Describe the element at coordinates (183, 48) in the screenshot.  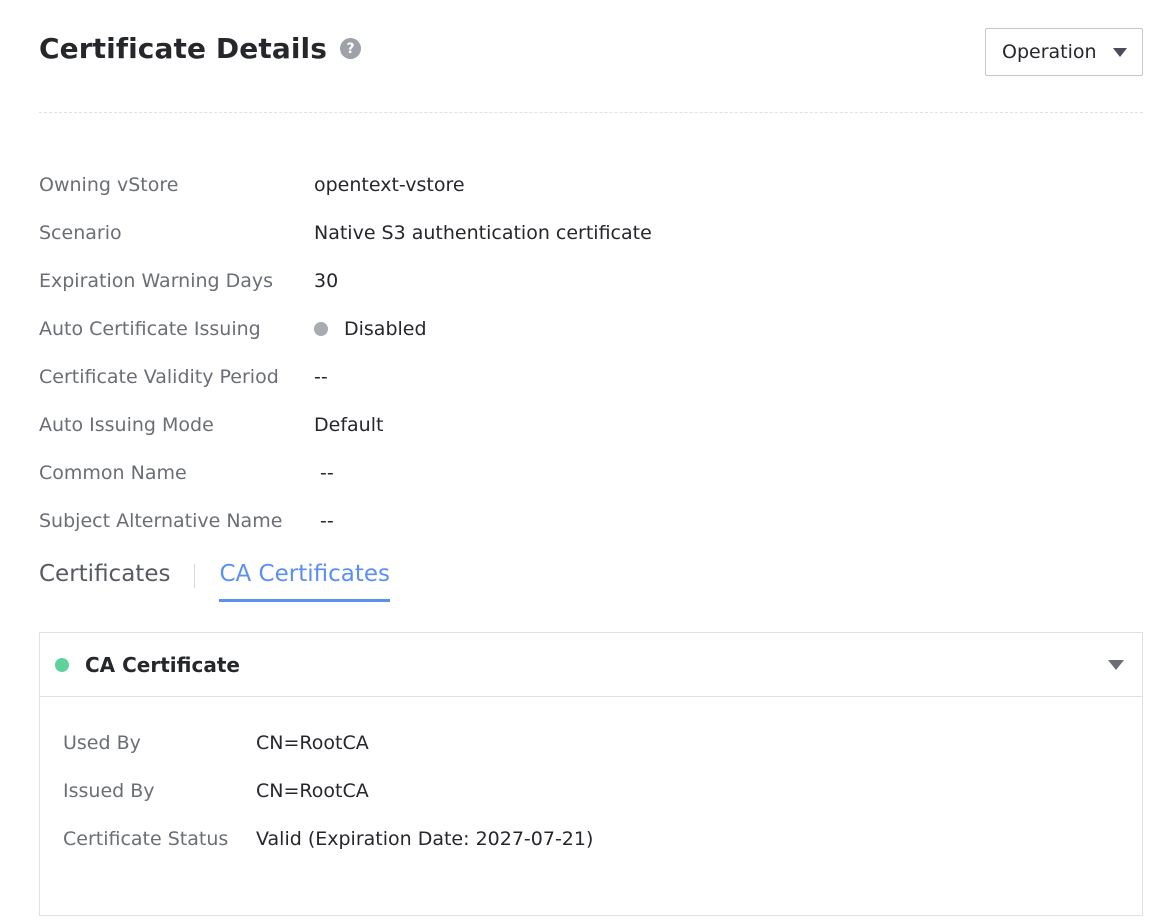
I see `page-title: Certificate Details` at that location.